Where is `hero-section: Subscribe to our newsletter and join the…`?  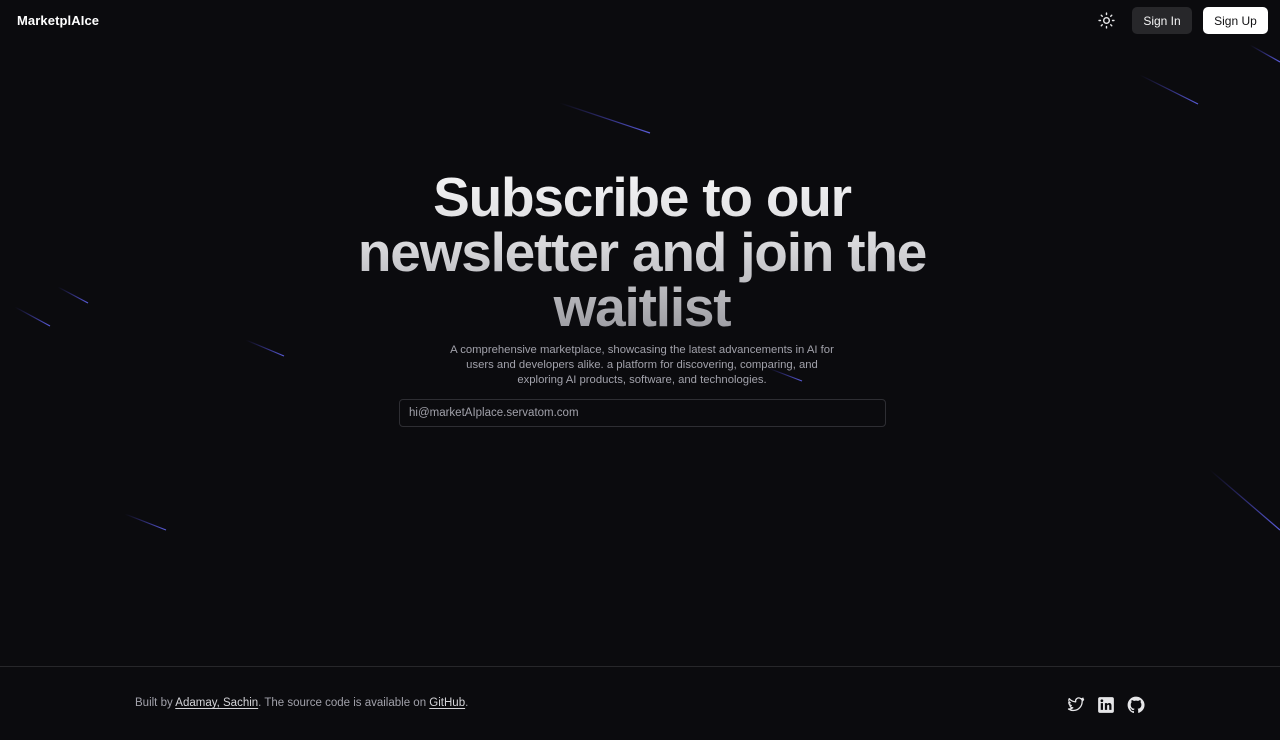
hero-section: Subscribe to our newsletter and join the… is located at coordinates (642, 279).